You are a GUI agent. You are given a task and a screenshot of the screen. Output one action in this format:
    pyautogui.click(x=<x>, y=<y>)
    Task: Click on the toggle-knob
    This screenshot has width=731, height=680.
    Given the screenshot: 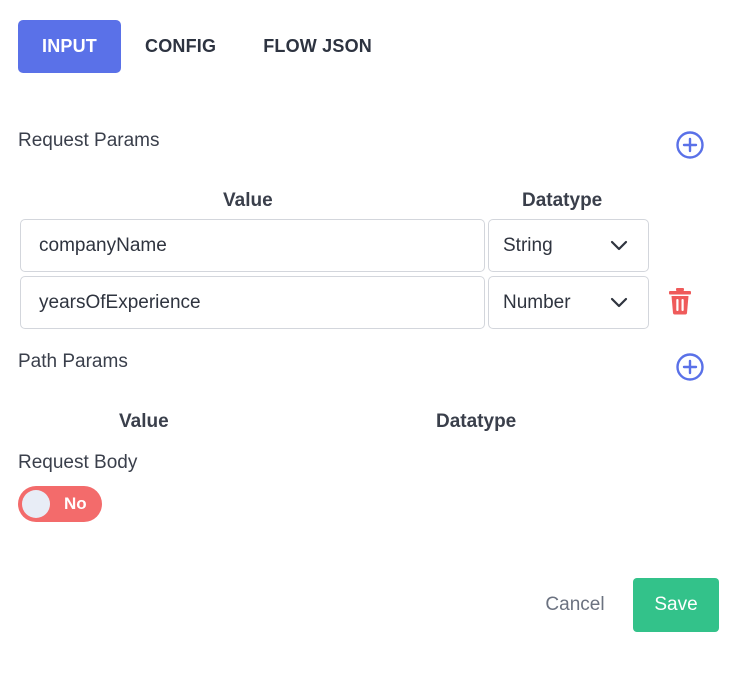 What is the action you would take?
    pyautogui.click(x=36, y=504)
    